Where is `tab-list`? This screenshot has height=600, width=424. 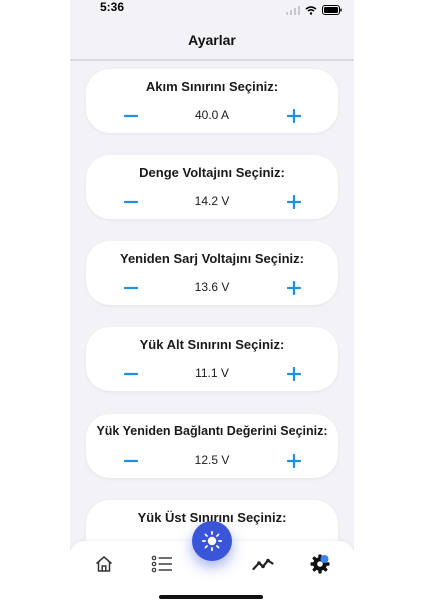
tab-list is located at coordinates (162, 564).